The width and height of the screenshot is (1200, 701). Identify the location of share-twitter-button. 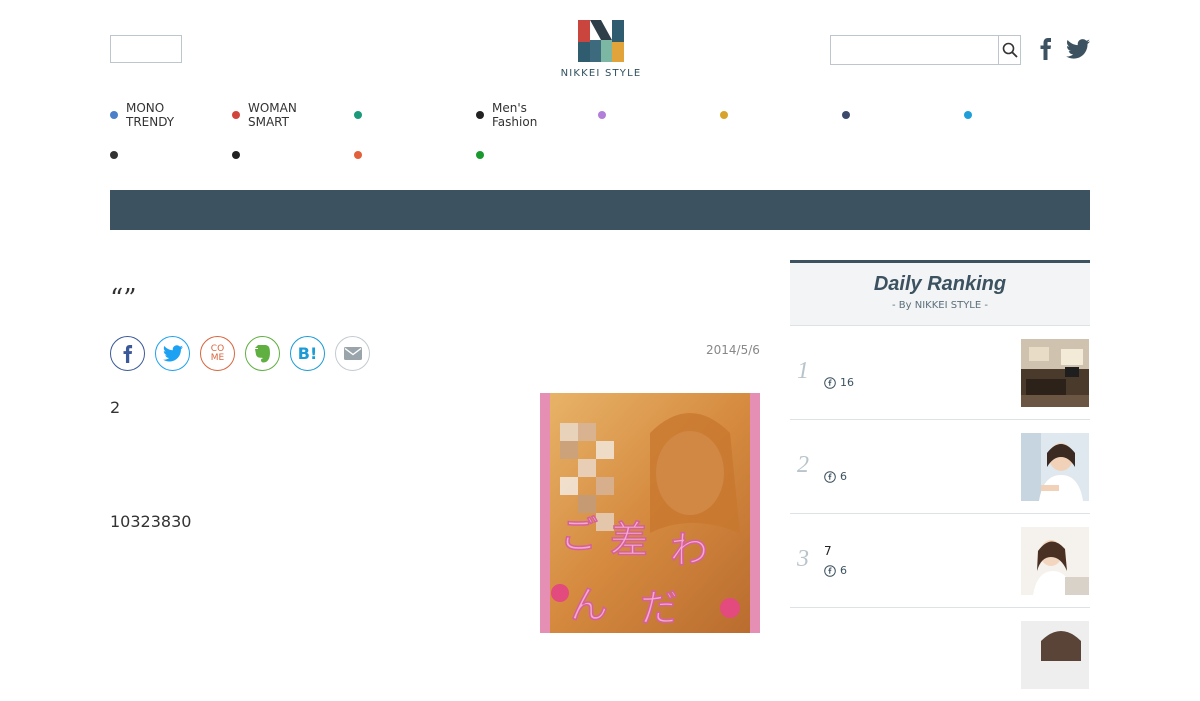
(172, 353).